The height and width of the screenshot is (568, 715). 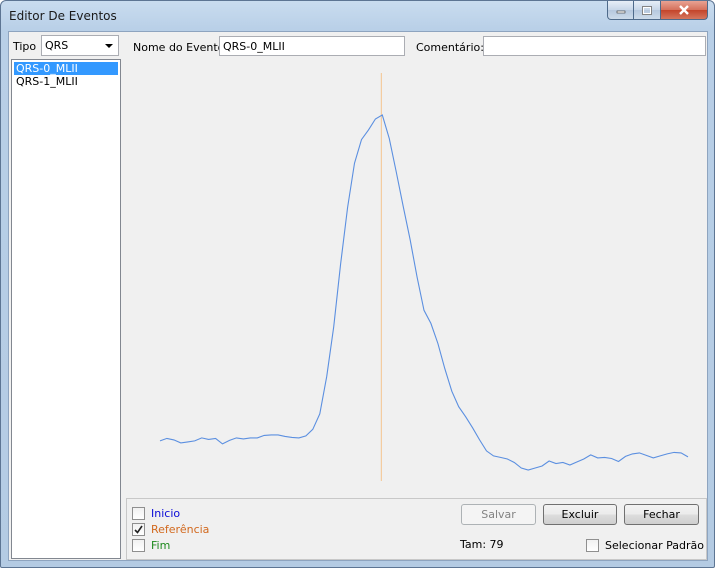 What do you see at coordinates (66, 68) in the screenshot?
I see `list-item: QRS-0_MLII` at bounding box center [66, 68].